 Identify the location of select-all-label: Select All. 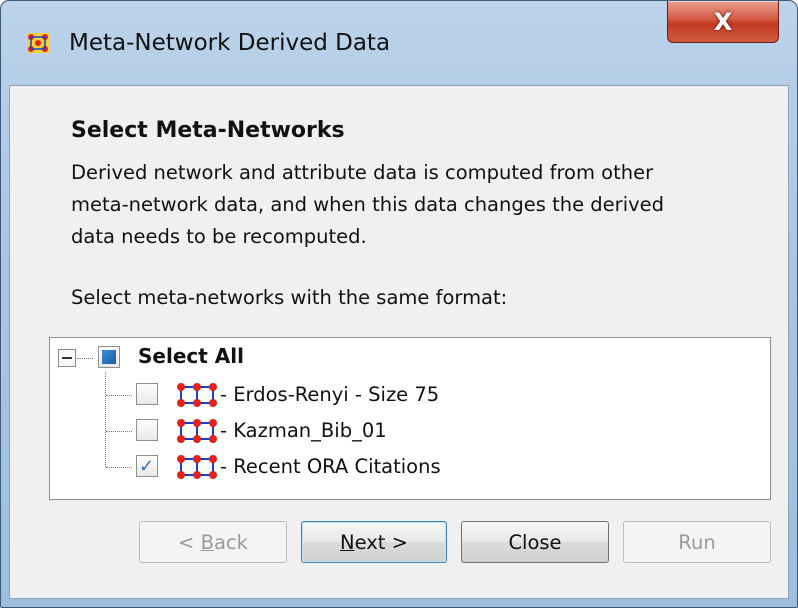
(191, 356).